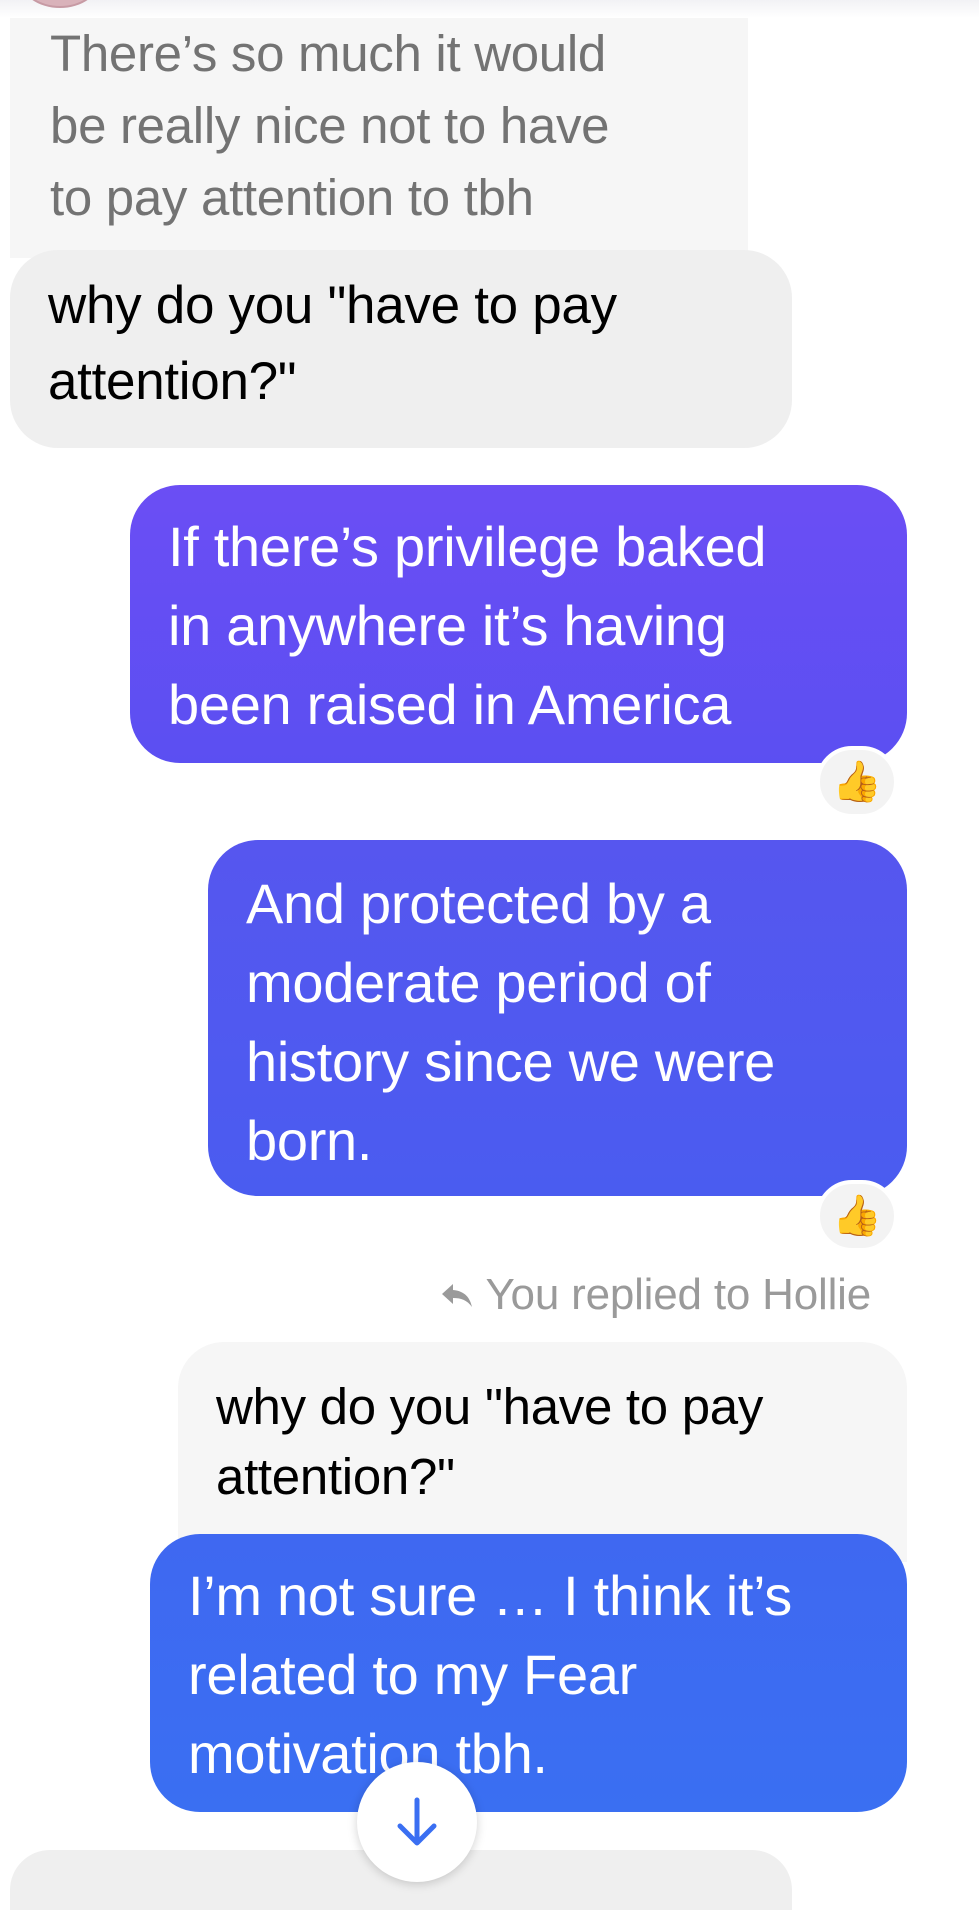 This screenshot has height=1910, width=979. Describe the element at coordinates (678, 1294) in the screenshot. I see `reply-label-text: You replied to Hollie` at that location.